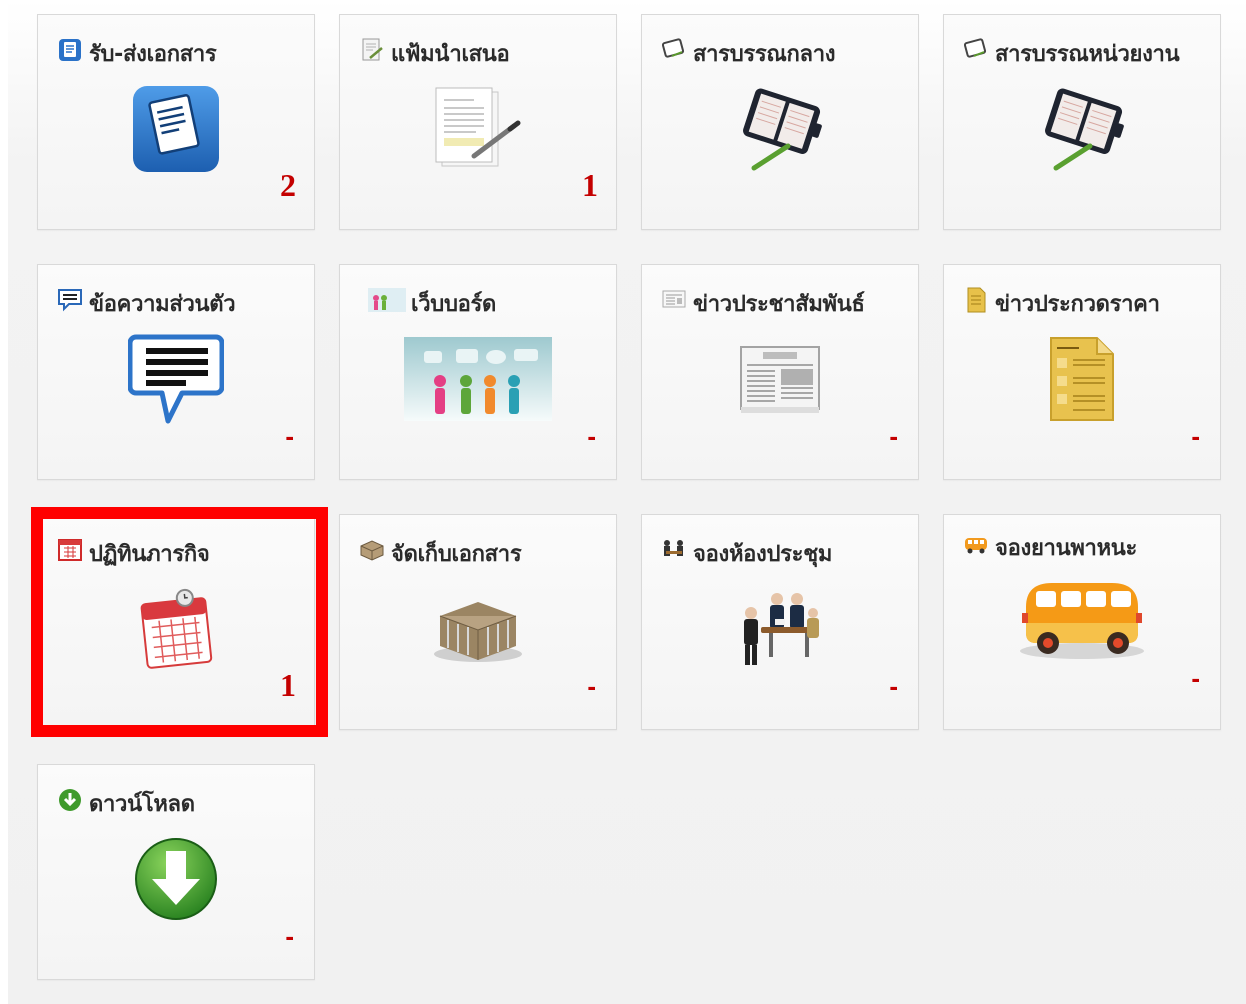 Image resolution: width=1246 pixels, height=1004 pixels. I want to click on tile-header: ปฏิทินภารกิจ, so click(133, 550).